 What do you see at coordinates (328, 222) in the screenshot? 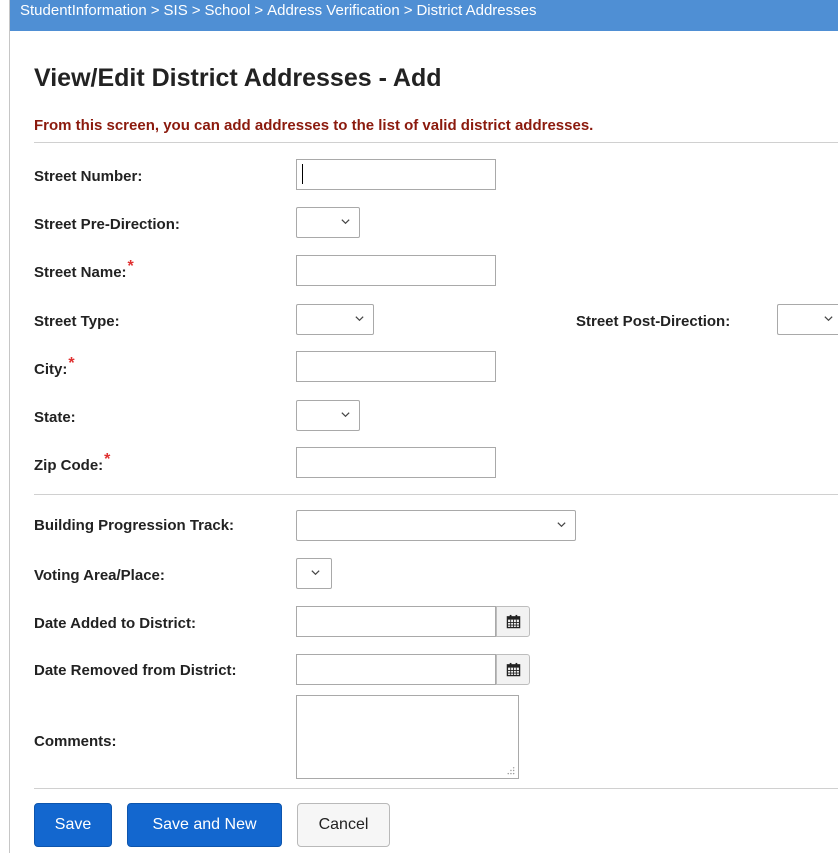
I see `street-pre-direction-select` at bounding box center [328, 222].